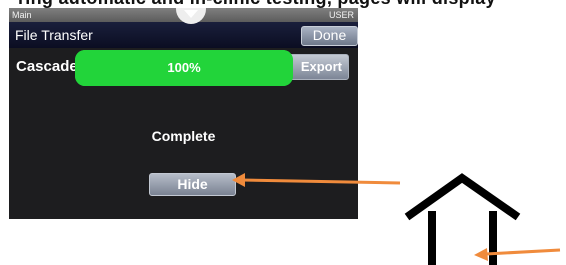 This screenshot has width=566, height=265. Describe the element at coordinates (329, 36) in the screenshot. I see `done-button: Done` at that location.